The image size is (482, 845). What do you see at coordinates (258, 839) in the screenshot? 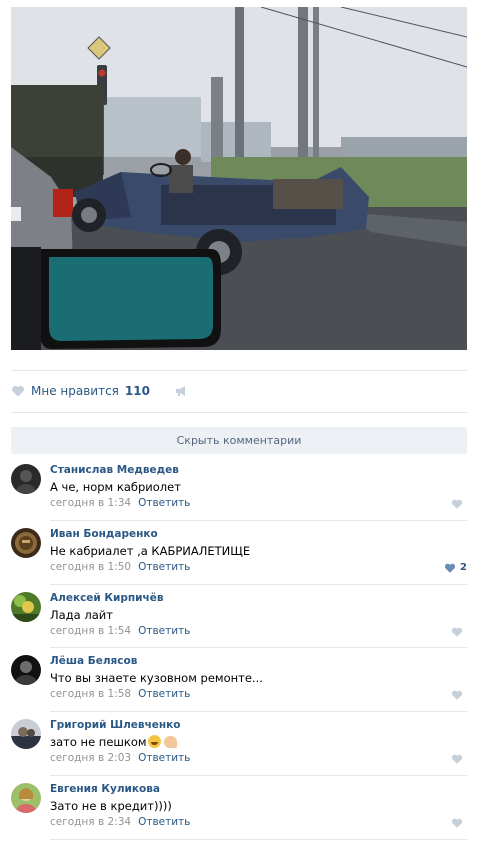
I see `comment-divider` at bounding box center [258, 839].